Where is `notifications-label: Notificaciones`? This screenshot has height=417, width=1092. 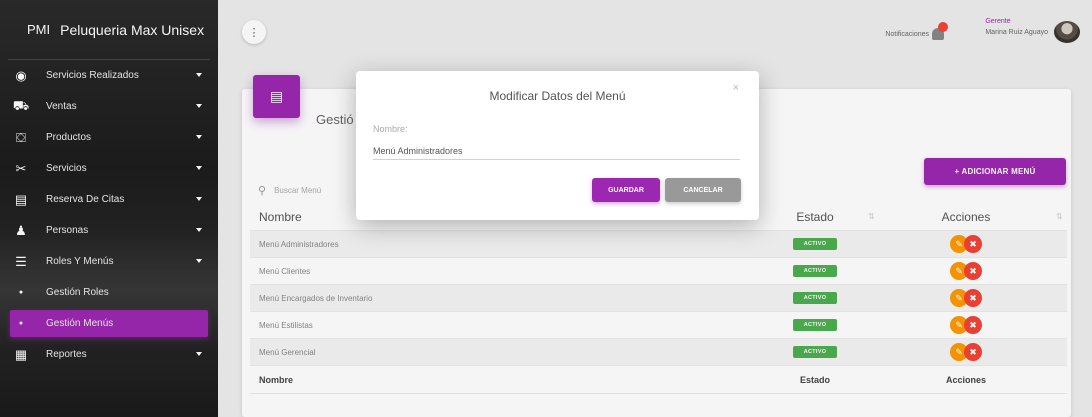
notifications-label: Notificaciones is located at coordinates (907, 34).